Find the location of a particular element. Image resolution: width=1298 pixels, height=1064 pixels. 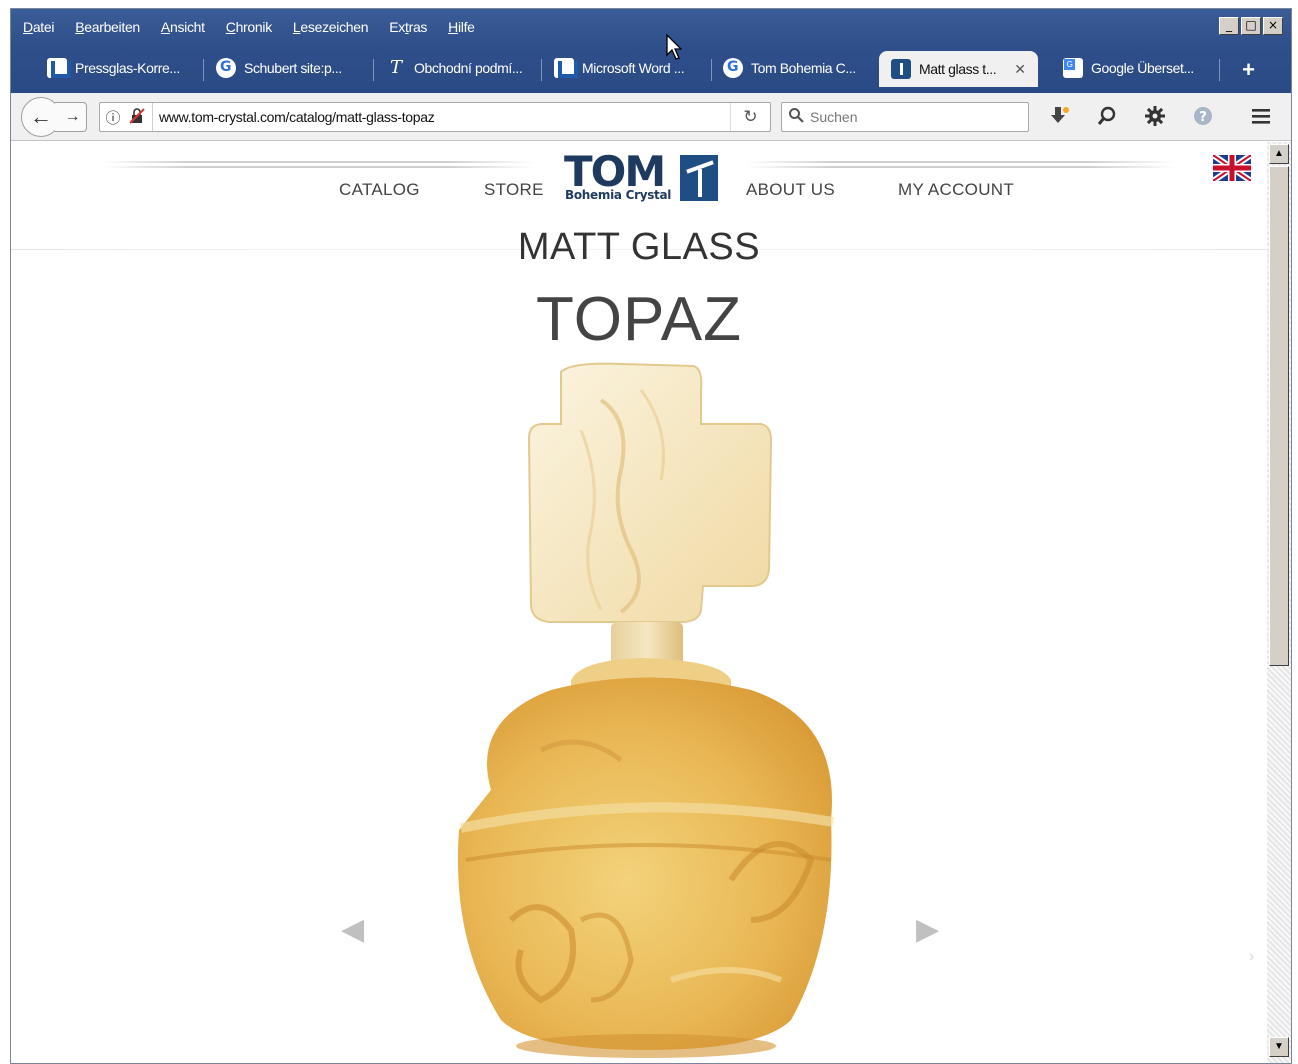

search-input: Suchen is located at coordinates (905, 117).